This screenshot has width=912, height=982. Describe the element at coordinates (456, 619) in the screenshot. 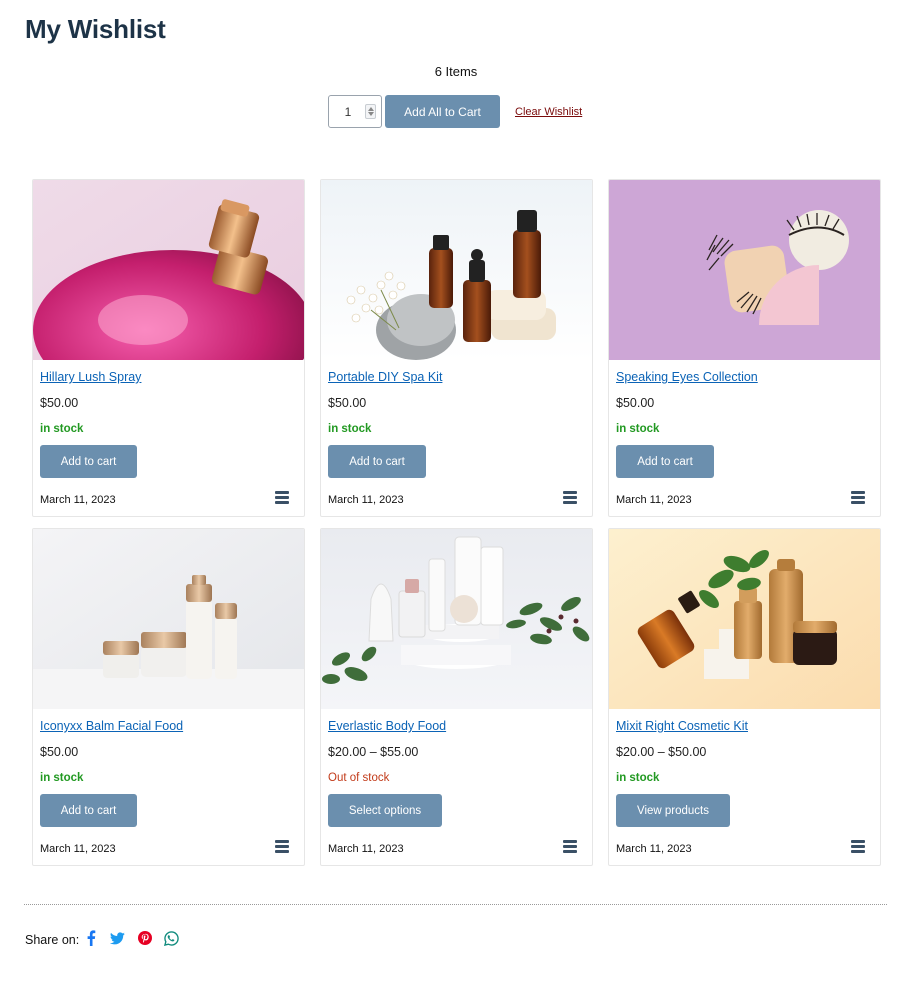

I see `body-care-image` at that location.